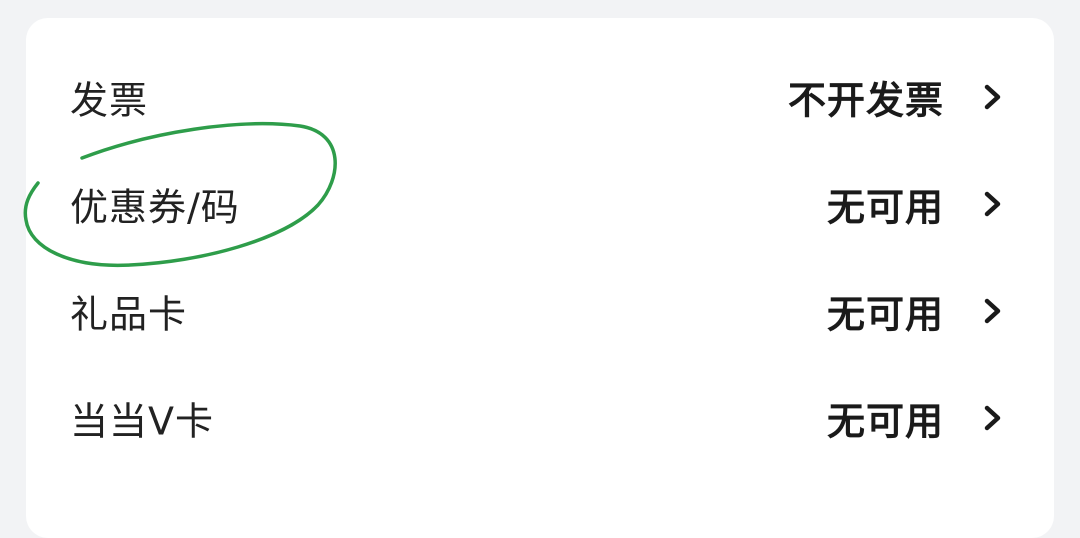 The height and width of the screenshot is (538, 1080). Describe the element at coordinates (155, 207) in the screenshot. I see `coupon-label: 优惠券/码` at that location.